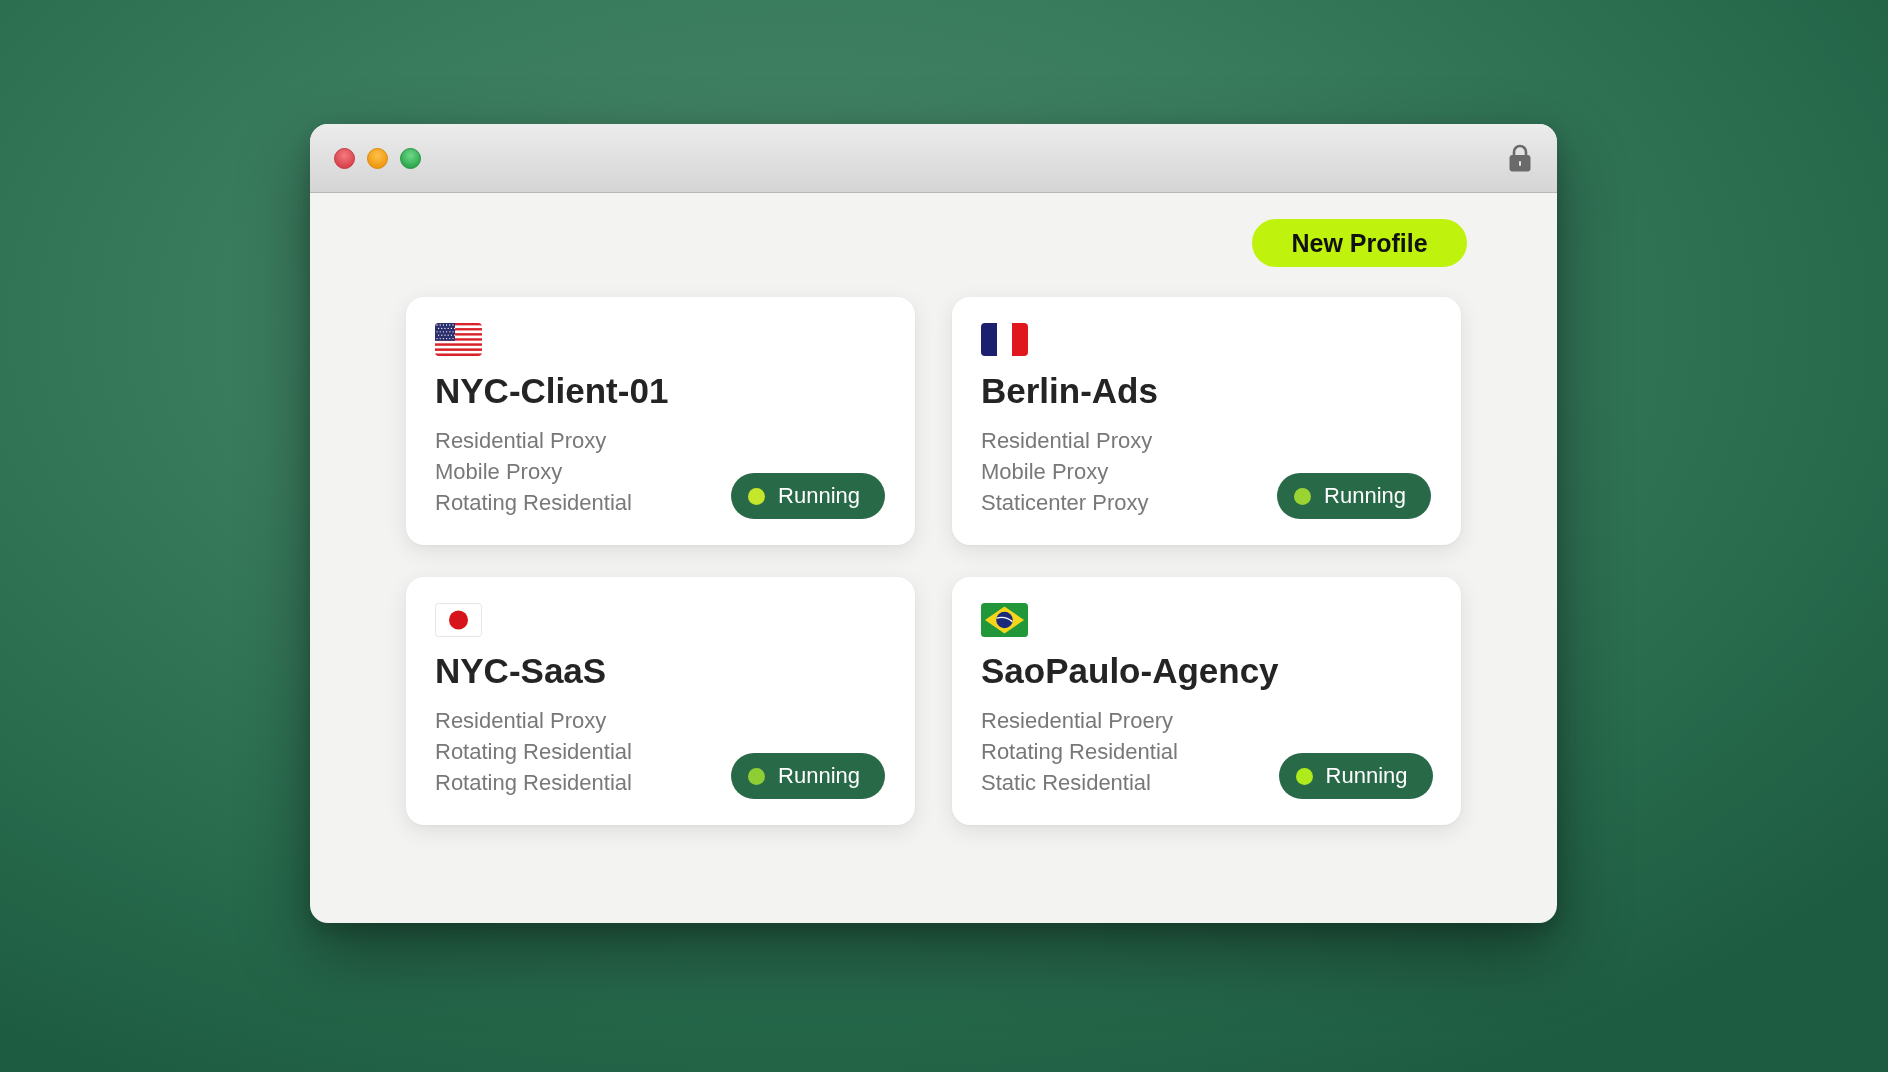  Describe the element at coordinates (344, 158) in the screenshot. I see `close-icon` at that location.